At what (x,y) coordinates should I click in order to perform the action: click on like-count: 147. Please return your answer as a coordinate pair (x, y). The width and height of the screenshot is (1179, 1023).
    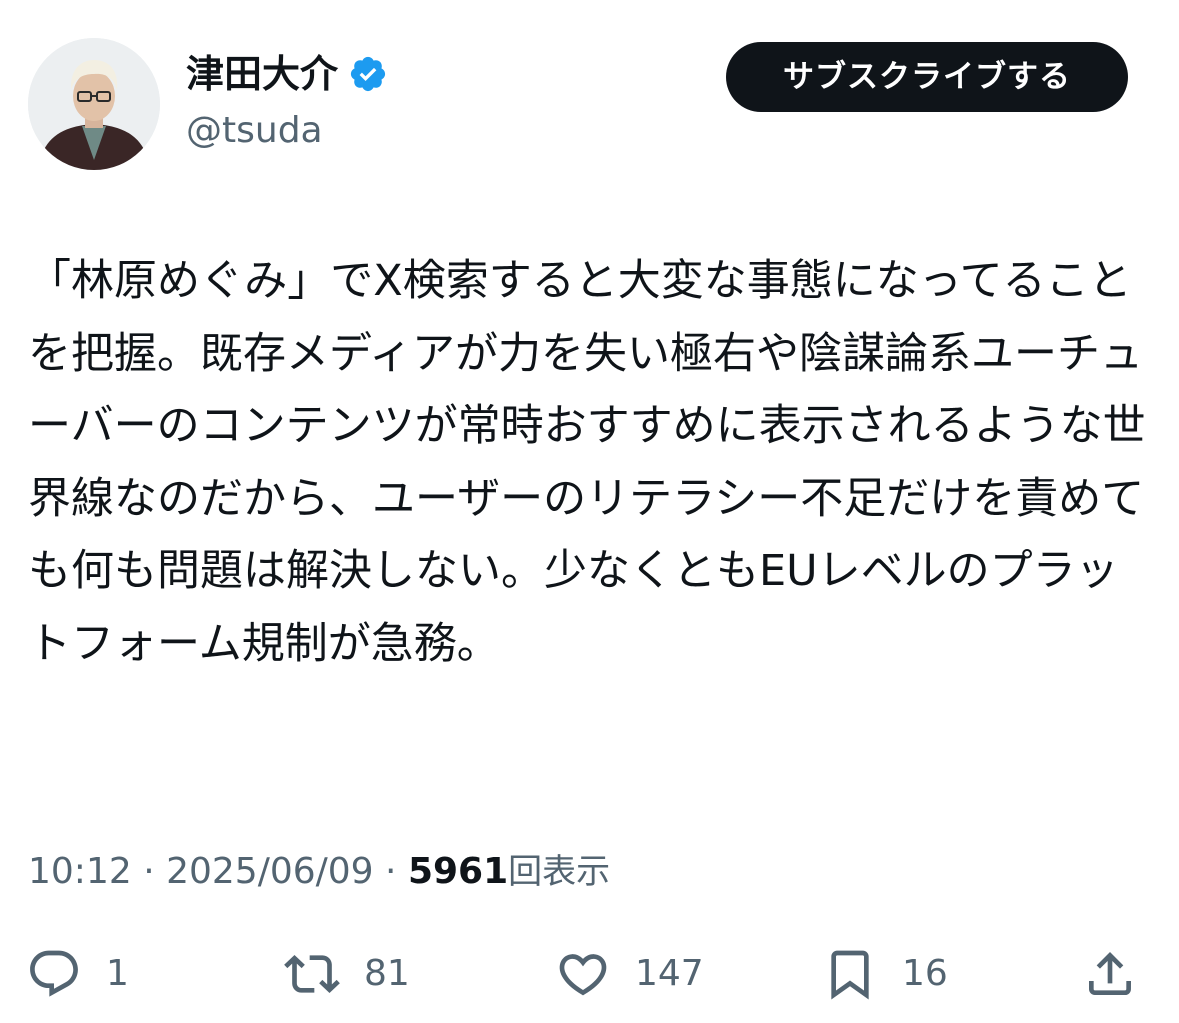
    Looking at the image, I should click on (669, 973).